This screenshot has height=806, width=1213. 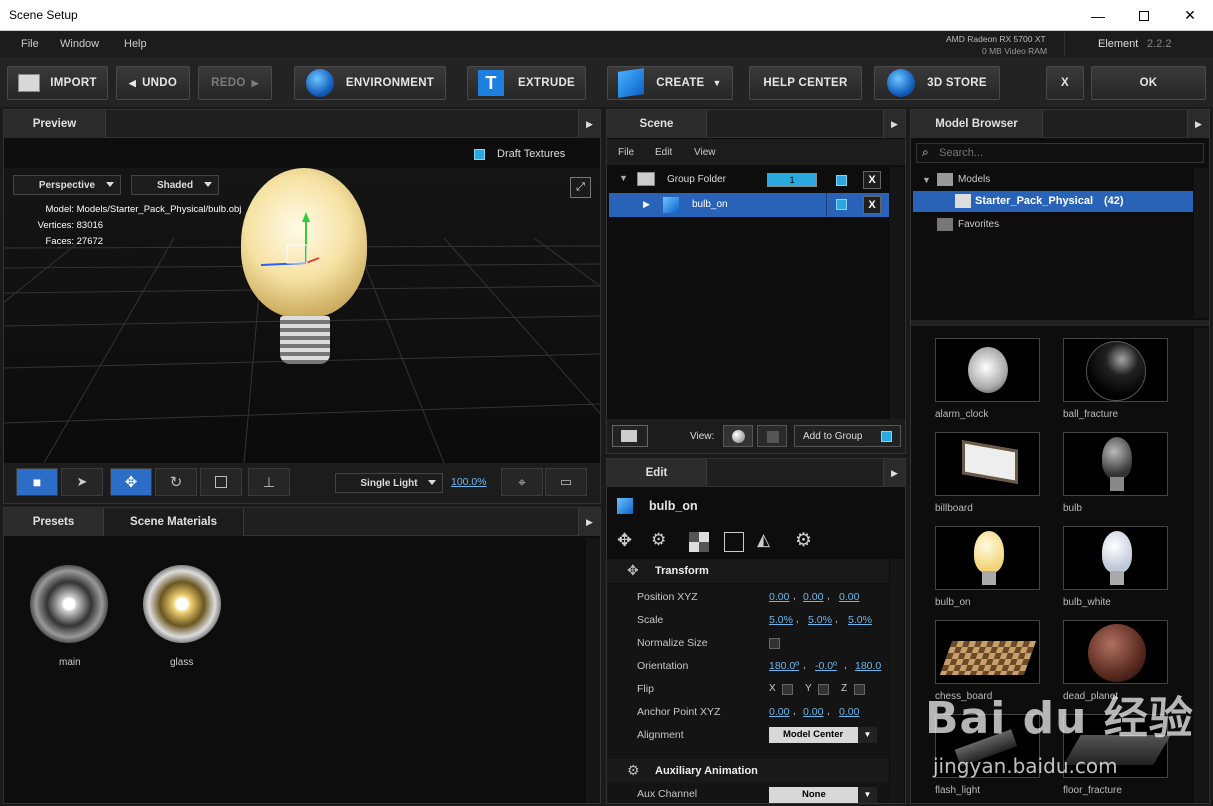 What do you see at coordinates (841, 180) in the screenshot?
I see `group-visible-checkbox` at bounding box center [841, 180].